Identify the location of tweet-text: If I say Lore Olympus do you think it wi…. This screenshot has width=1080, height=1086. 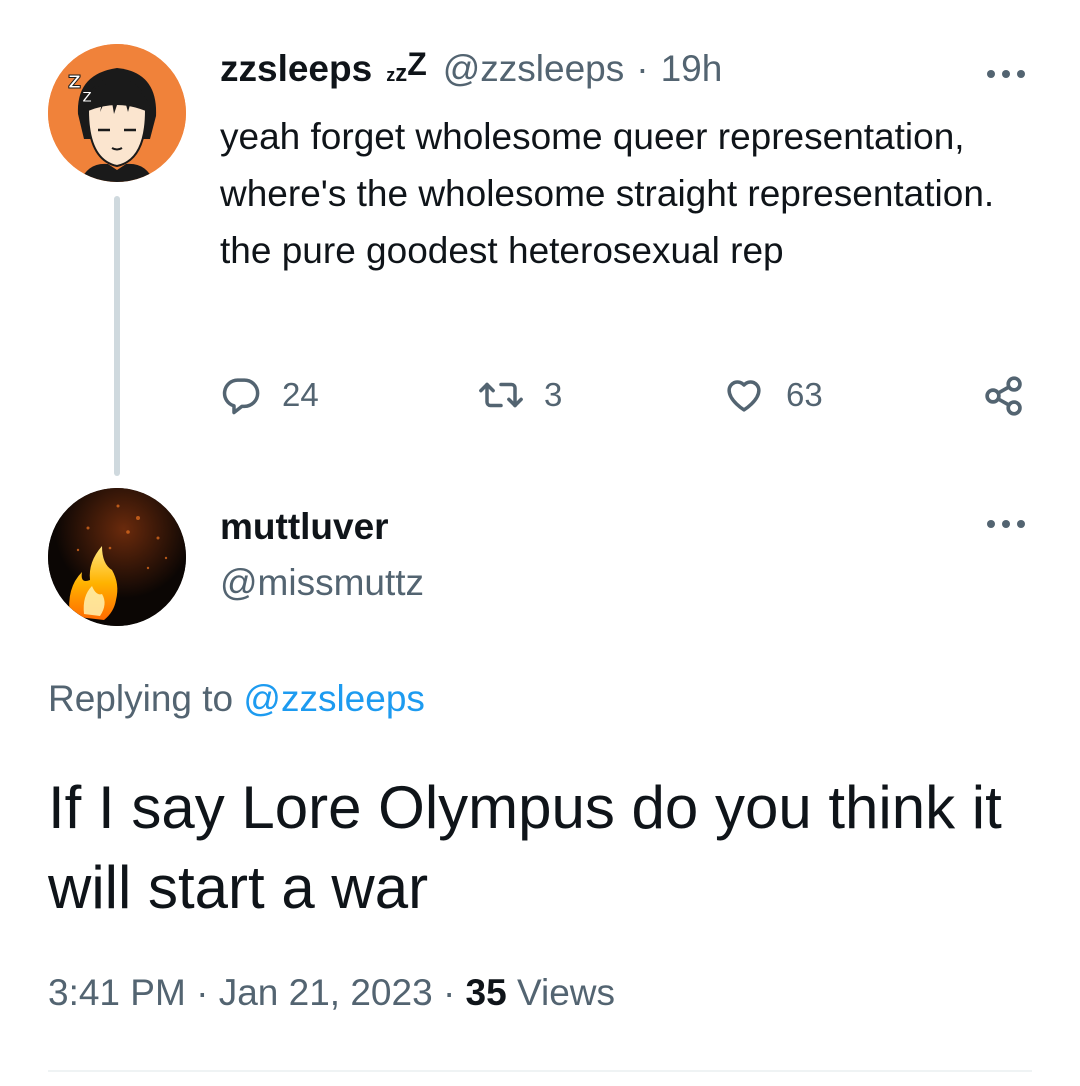
(525, 847).